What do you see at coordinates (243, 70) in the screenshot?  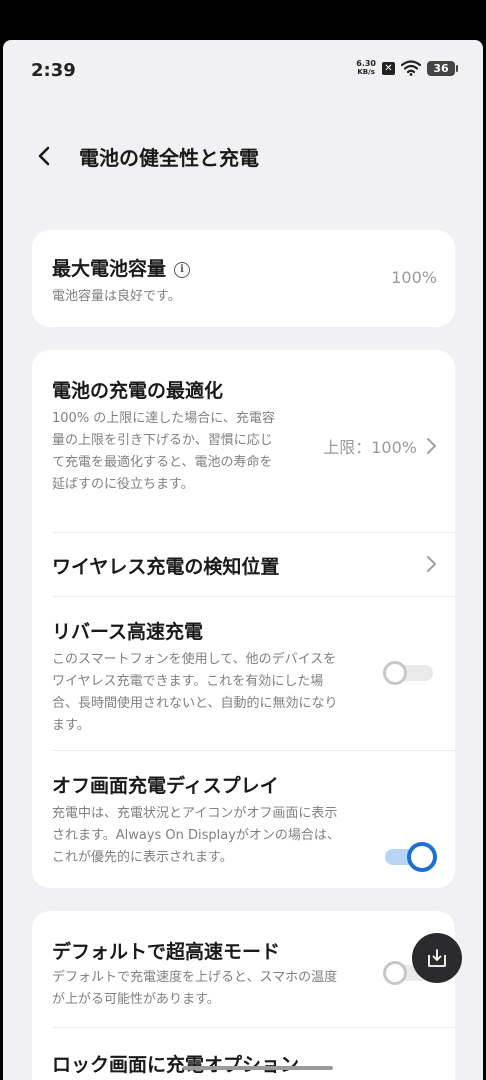 I see `status-bar: 2:39 6.30 KB/s ✕ 36` at bounding box center [243, 70].